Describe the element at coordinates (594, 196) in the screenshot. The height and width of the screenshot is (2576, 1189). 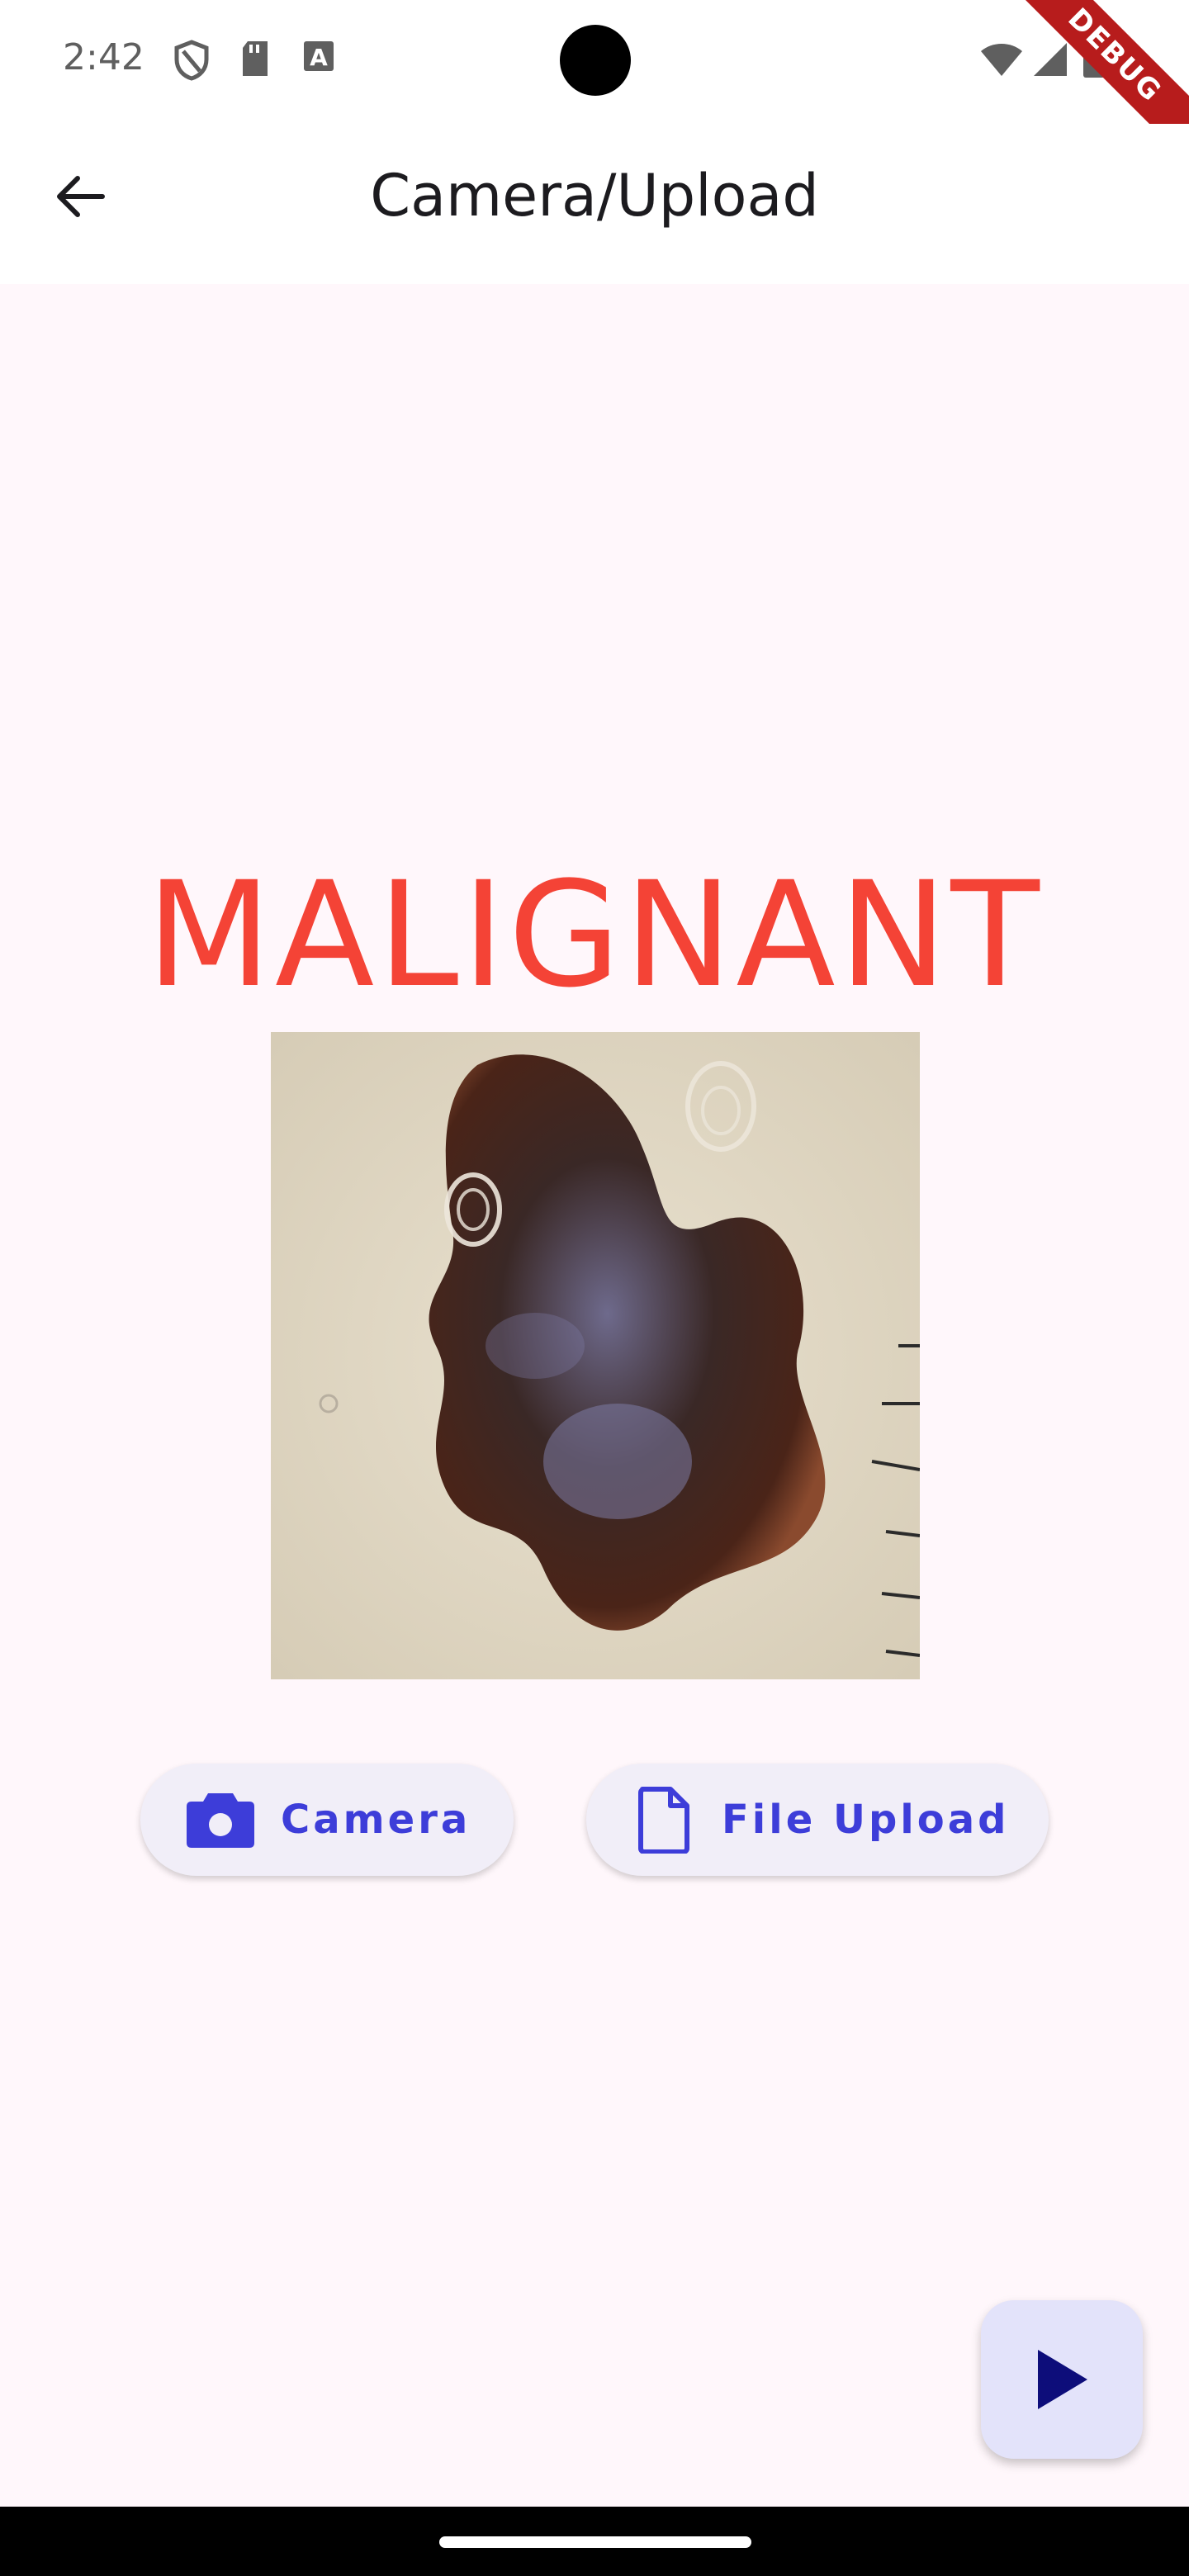
I see `page-title: Camera/Upload` at that location.